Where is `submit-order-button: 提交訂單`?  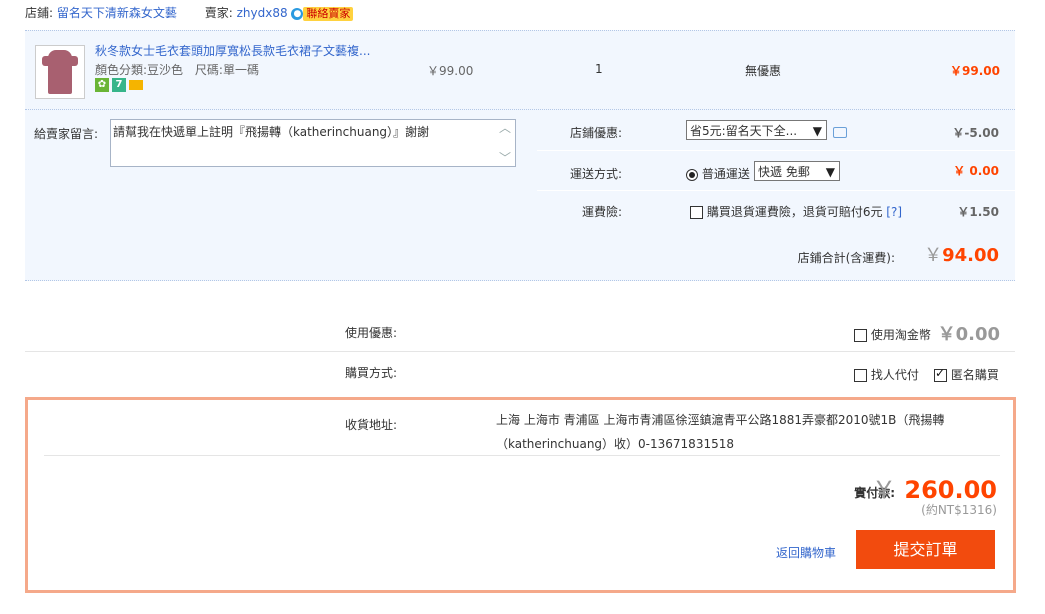 submit-order-button: 提交訂單 is located at coordinates (925, 549).